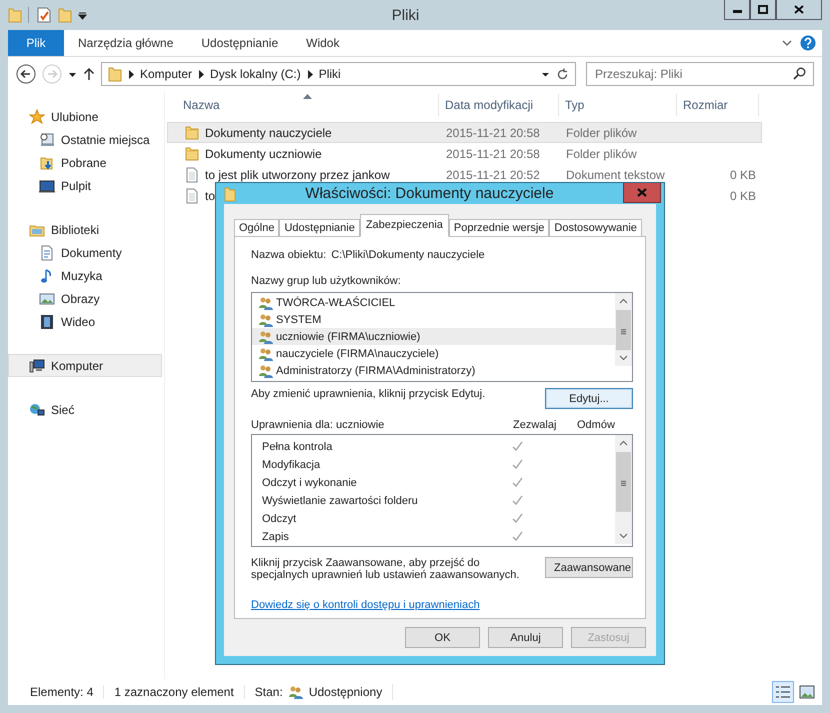 Image resolution: width=830 pixels, height=713 pixels. I want to click on edit-hint: Aby zmienić uprawnienia, kliknij przycisk Edytuj., so click(368, 394).